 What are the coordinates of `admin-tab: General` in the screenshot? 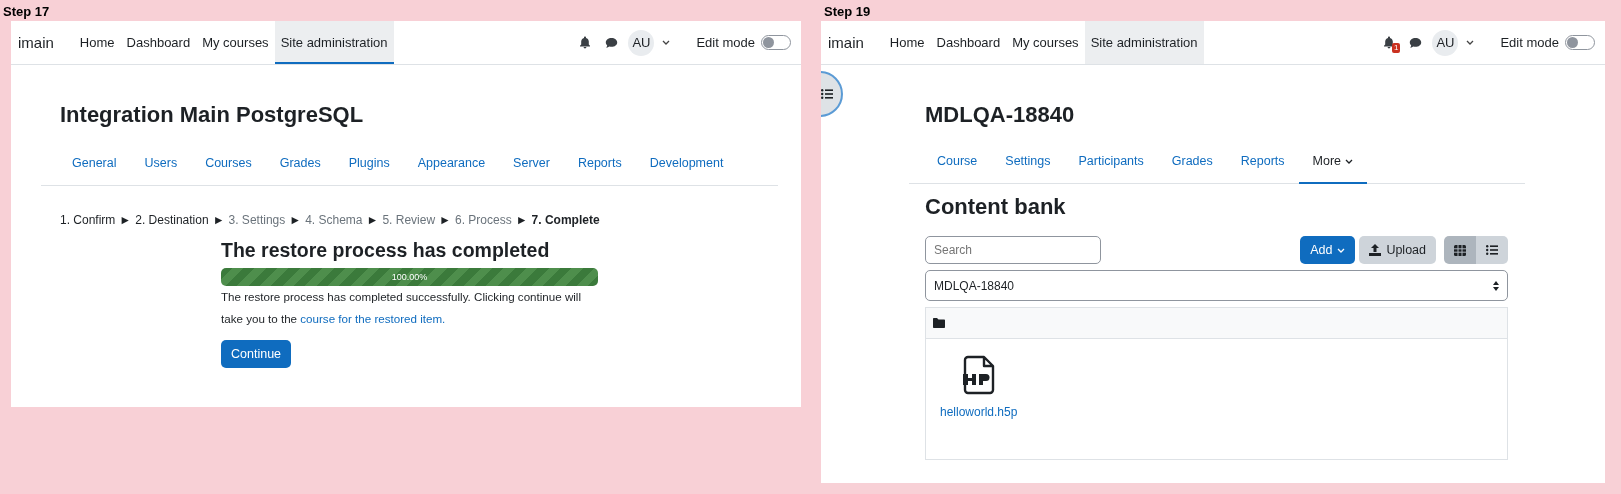 It's located at (94, 164).